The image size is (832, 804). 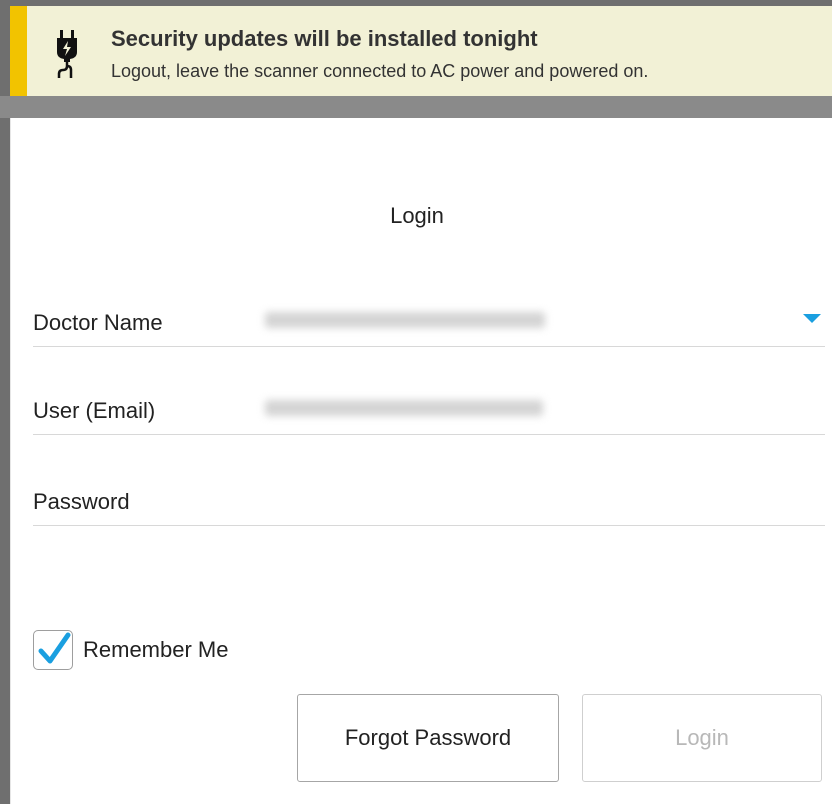 What do you see at coordinates (404, 408) in the screenshot?
I see `user-email-value` at bounding box center [404, 408].